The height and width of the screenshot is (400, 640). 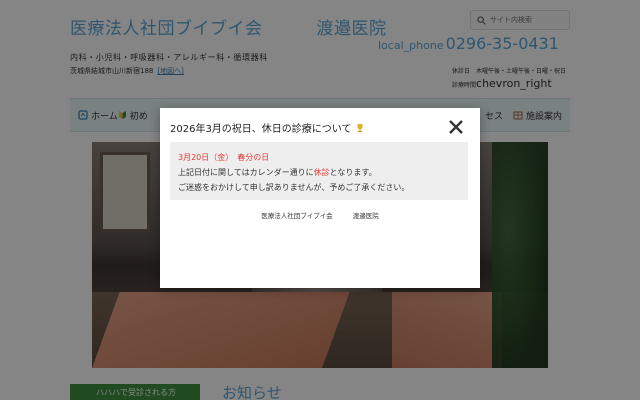 What do you see at coordinates (297, 216) in the screenshot?
I see `signature-corp: 医療法人社団ブイブイ会` at bounding box center [297, 216].